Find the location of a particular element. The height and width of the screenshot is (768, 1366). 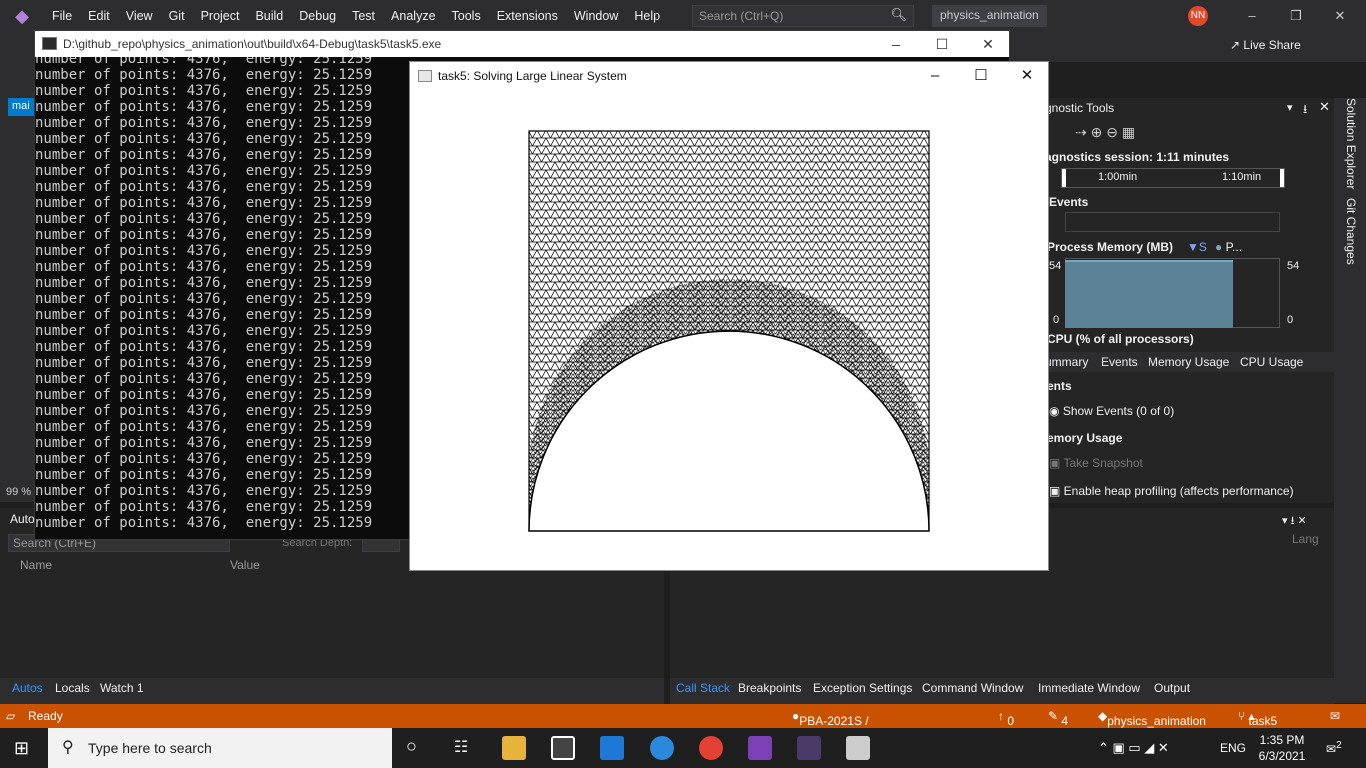

timeline-tick-1: 1:00min is located at coordinates (1118, 177).